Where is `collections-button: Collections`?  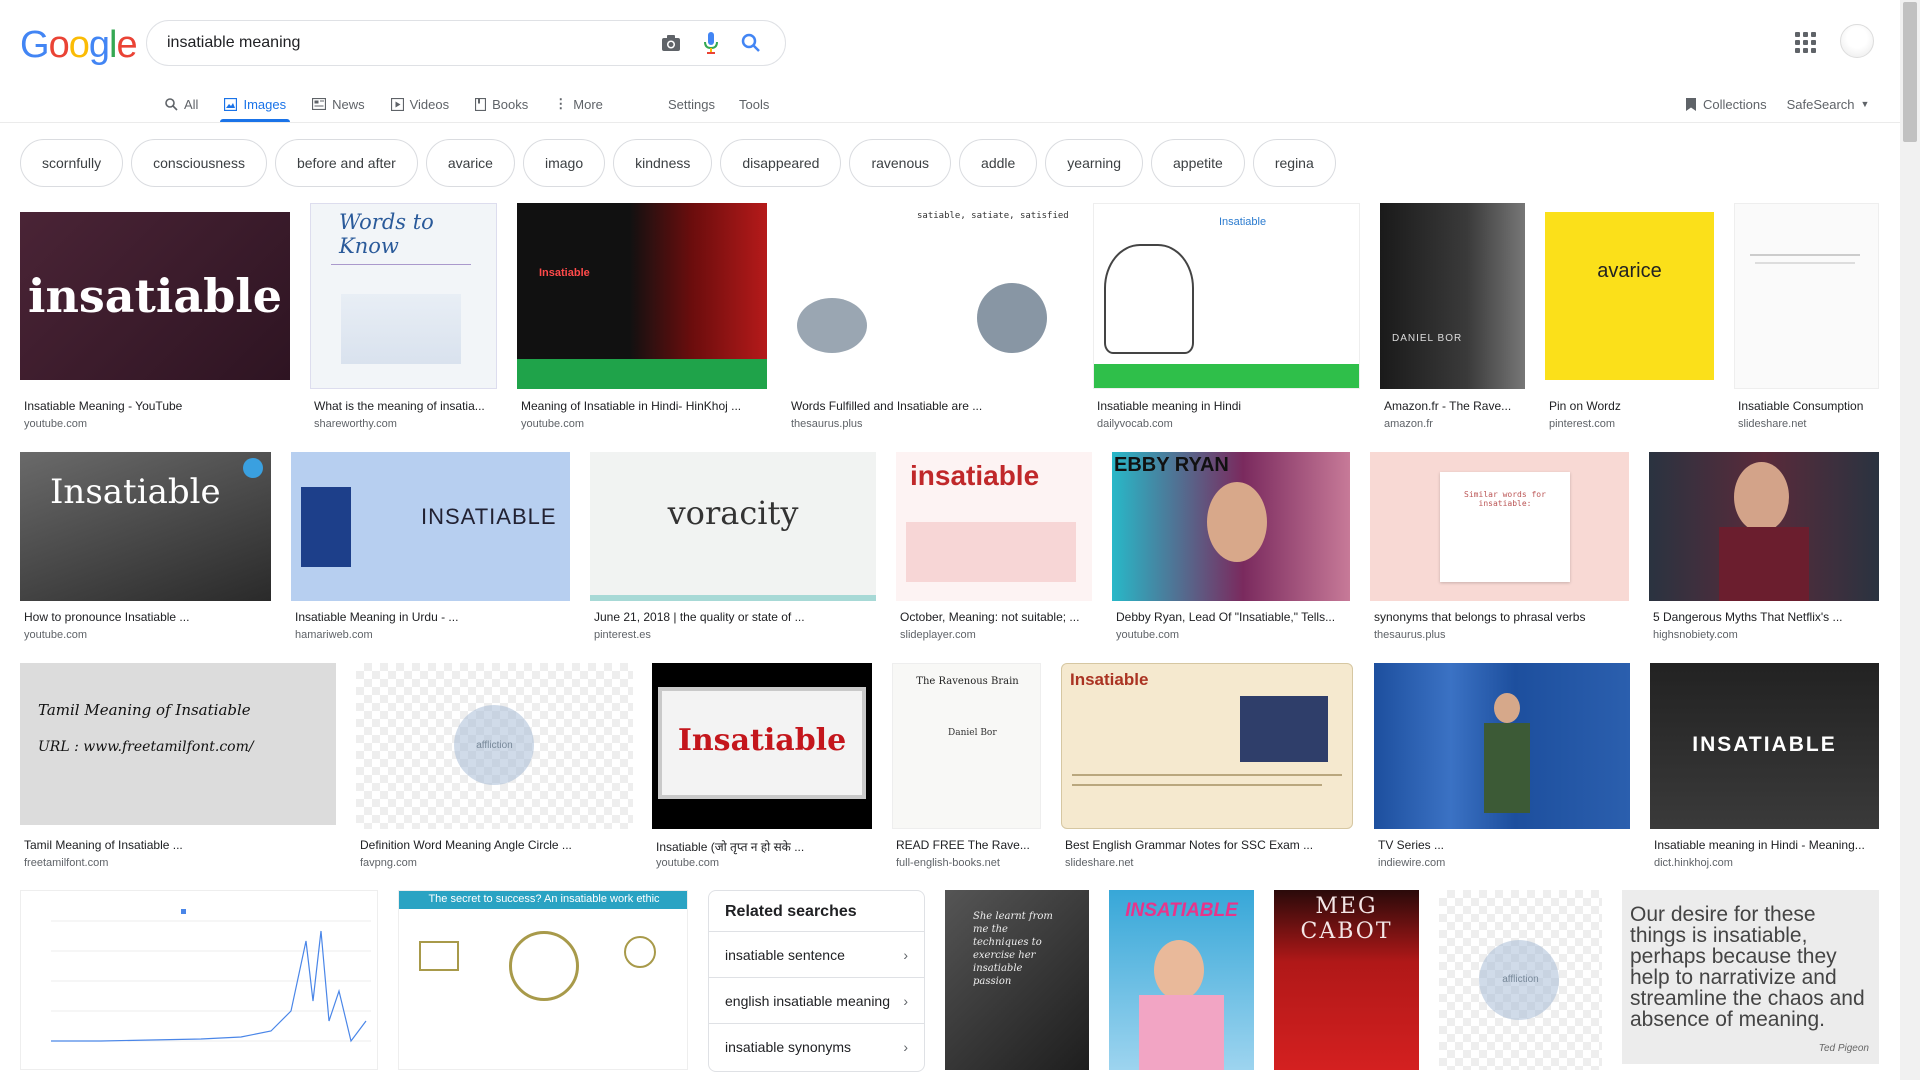
collections-button: Collections is located at coordinates (1726, 104).